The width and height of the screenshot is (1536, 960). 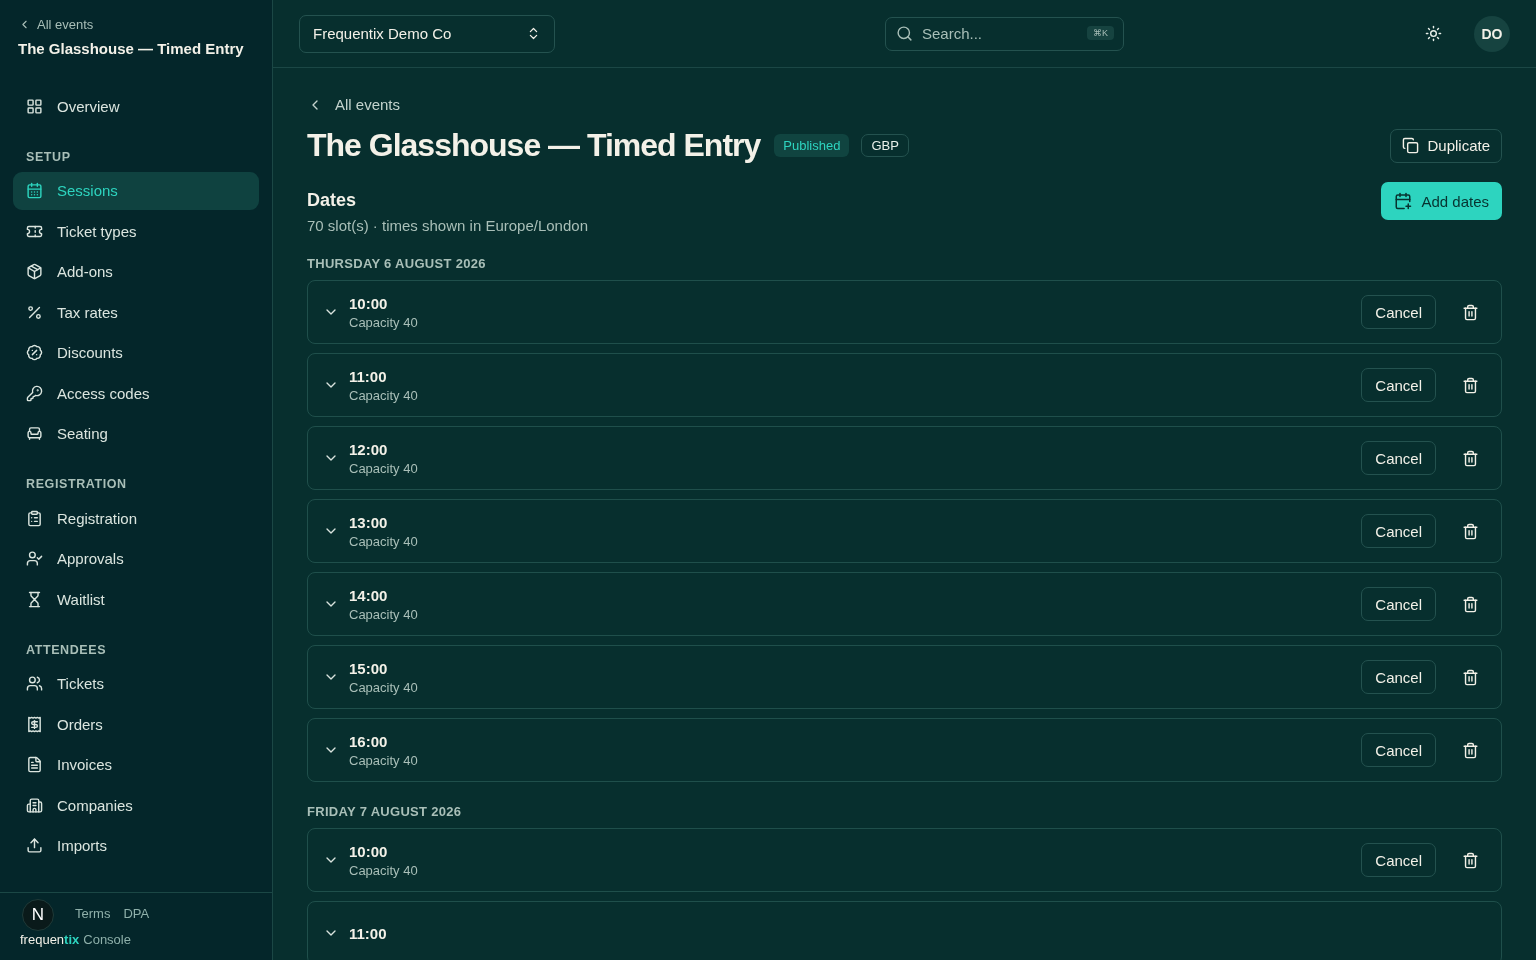 What do you see at coordinates (34, 845) in the screenshot?
I see `upload-icon` at bounding box center [34, 845].